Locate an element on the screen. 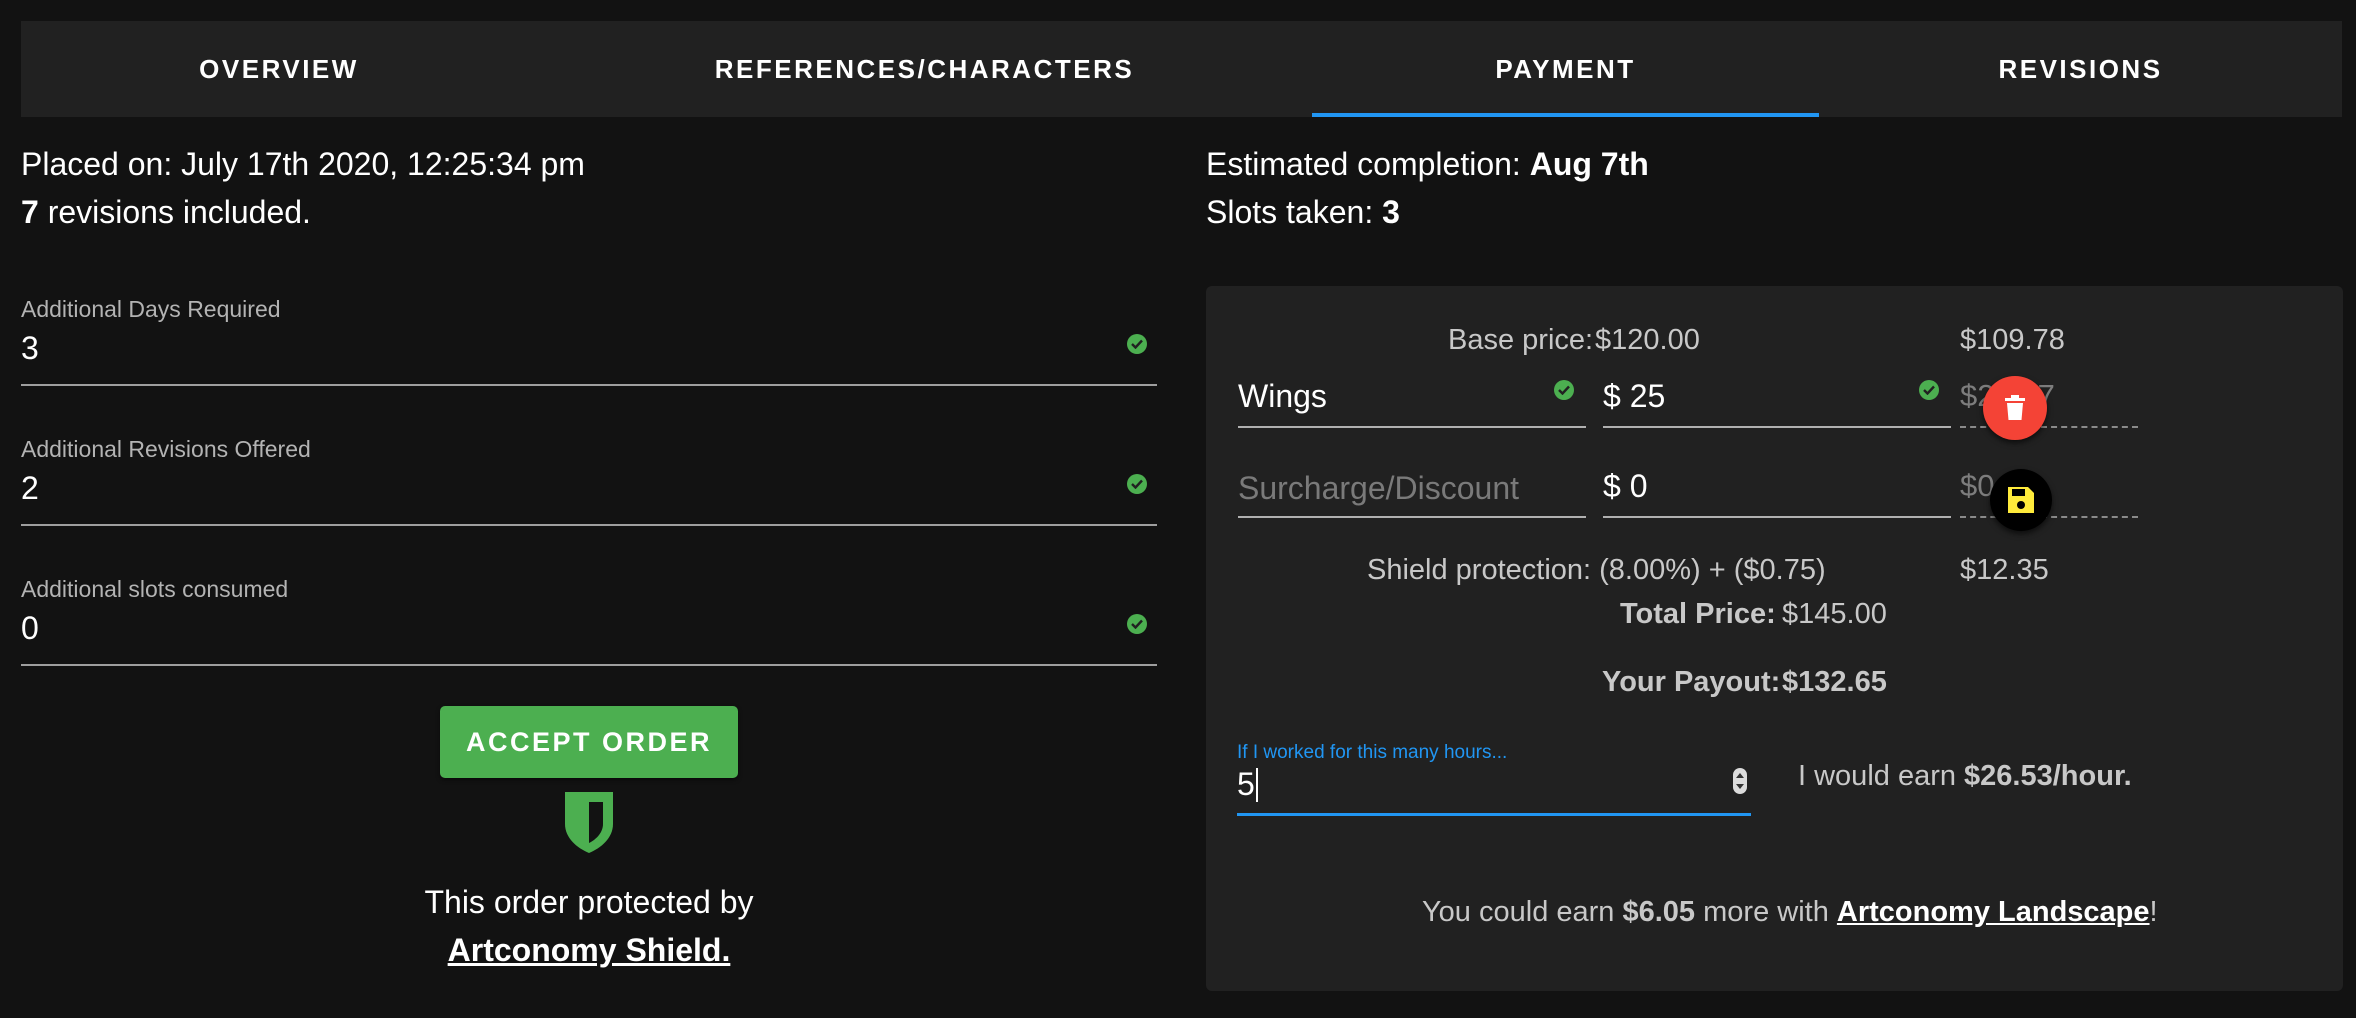 The height and width of the screenshot is (1018, 2356). number-spinner is located at coordinates (1740, 781).